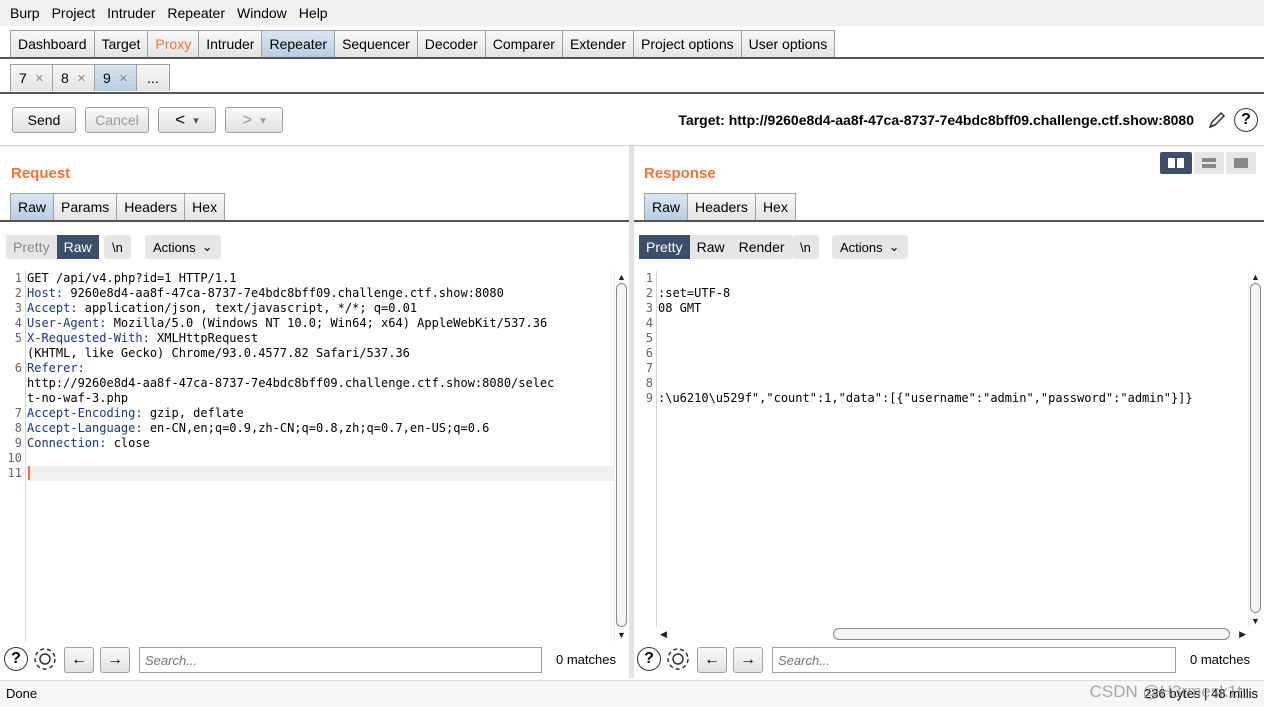  I want to click on status-text: Done, so click(22, 693).